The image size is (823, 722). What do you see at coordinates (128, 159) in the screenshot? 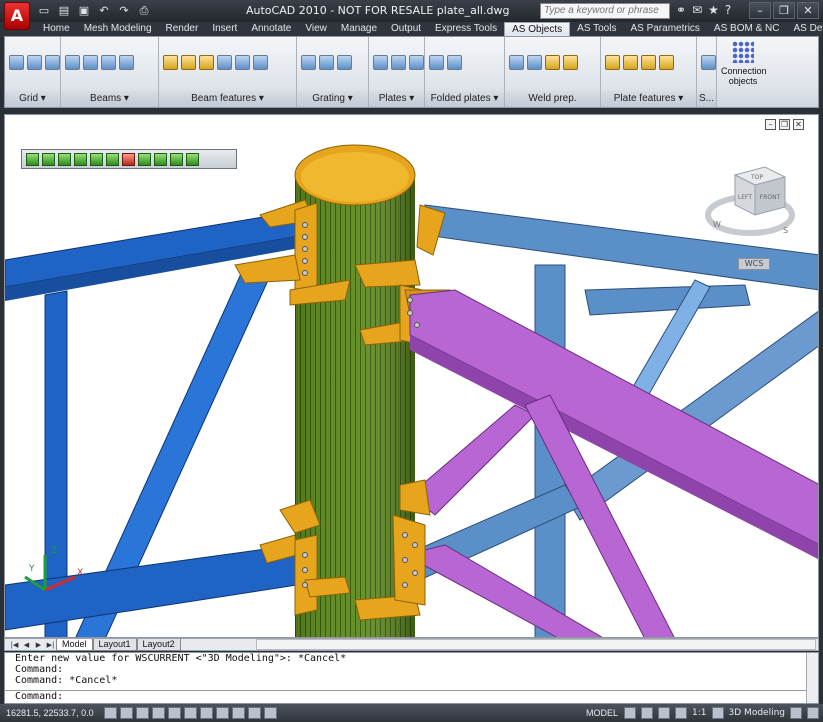
I see `toolbar-tool-7-icon` at bounding box center [128, 159].